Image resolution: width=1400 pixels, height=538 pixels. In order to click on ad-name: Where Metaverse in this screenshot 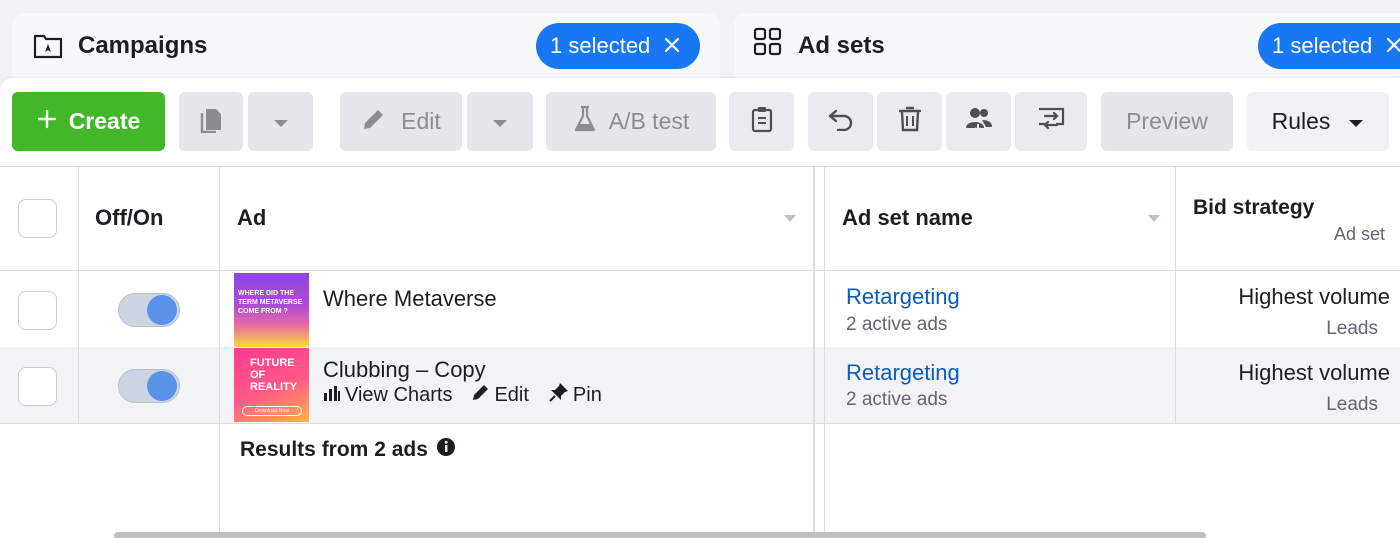, I will do `click(410, 299)`.